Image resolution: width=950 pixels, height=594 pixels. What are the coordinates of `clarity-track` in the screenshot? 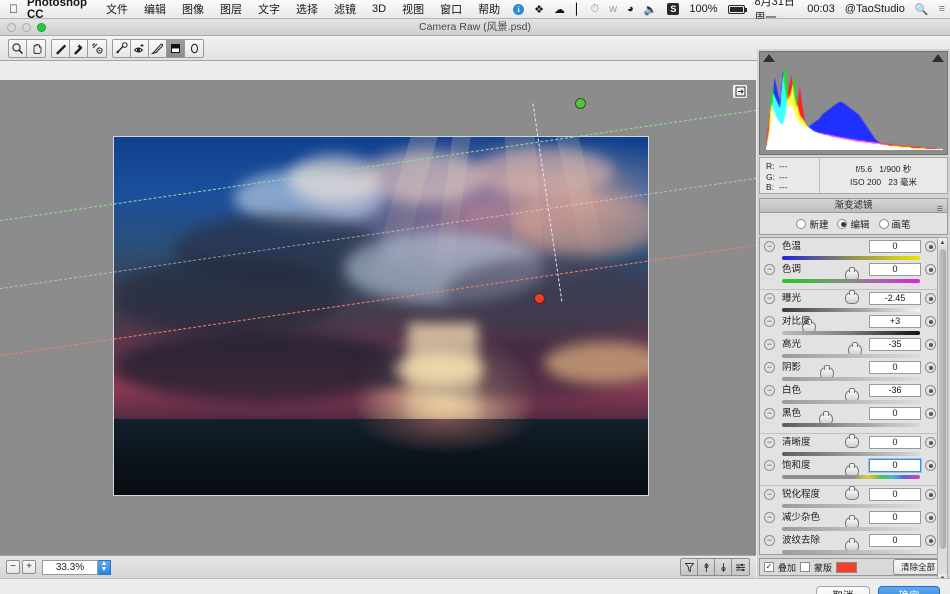 It's located at (851, 464).